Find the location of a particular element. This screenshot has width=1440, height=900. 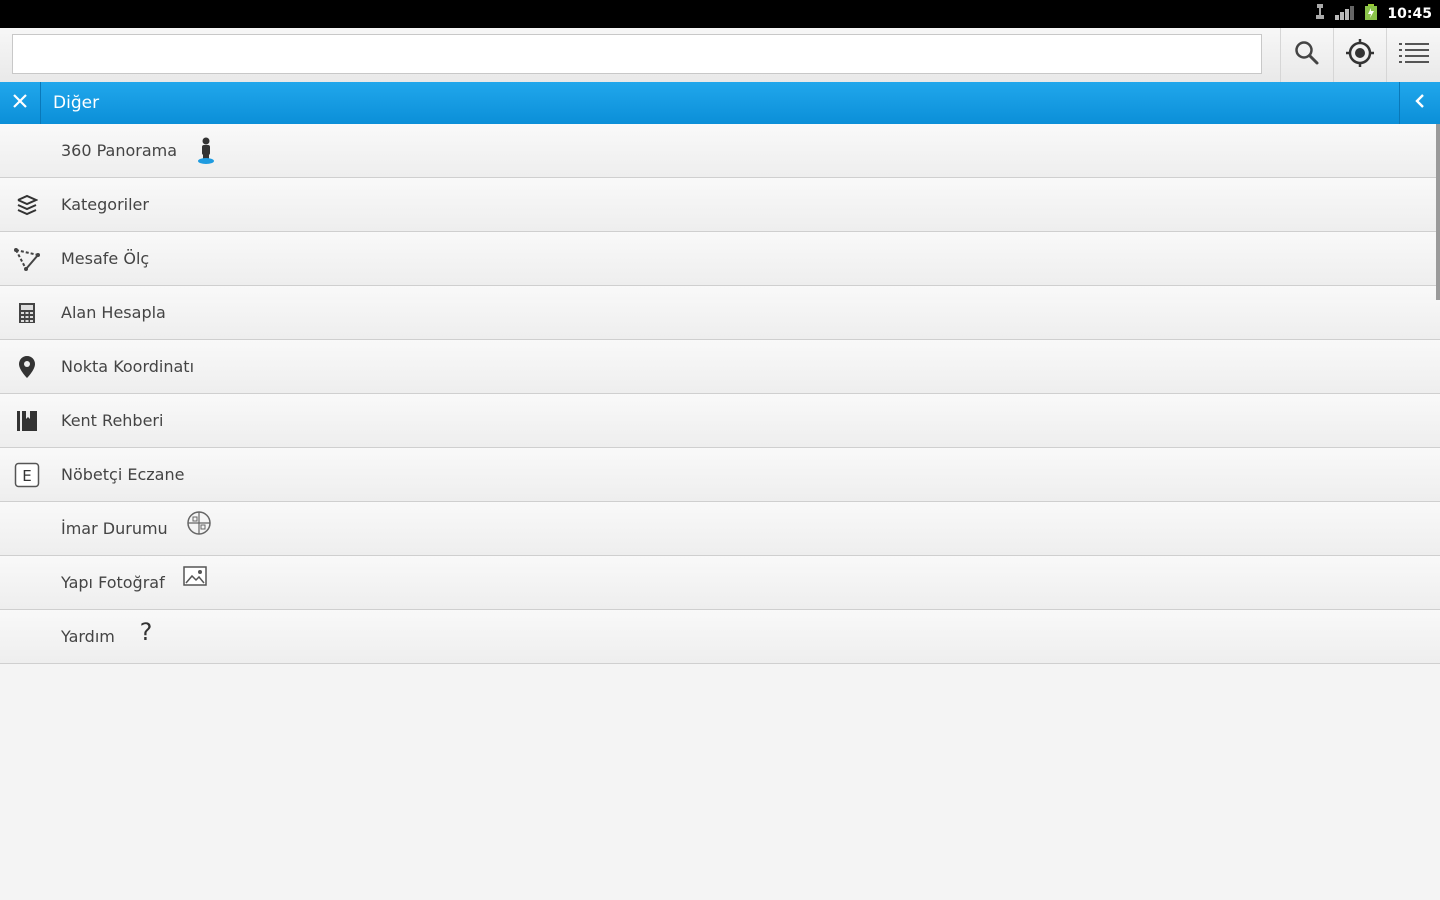

menu-item-kategoriler: Kategoriler is located at coordinates (720, 205).